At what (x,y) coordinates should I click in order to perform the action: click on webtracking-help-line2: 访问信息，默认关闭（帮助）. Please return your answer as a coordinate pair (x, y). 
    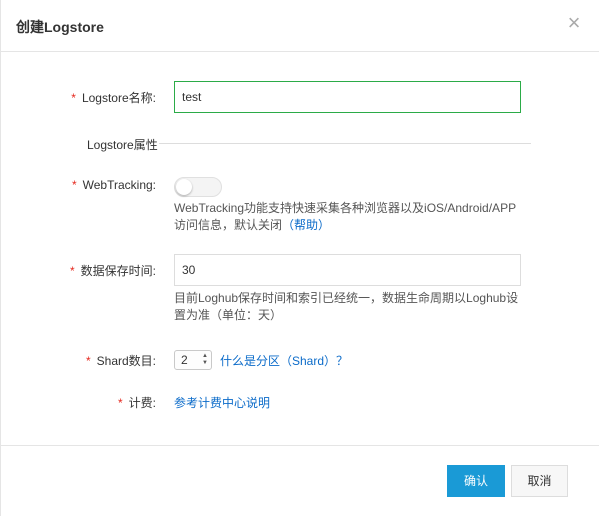
    Looking at the image, I should click on (252, 225).